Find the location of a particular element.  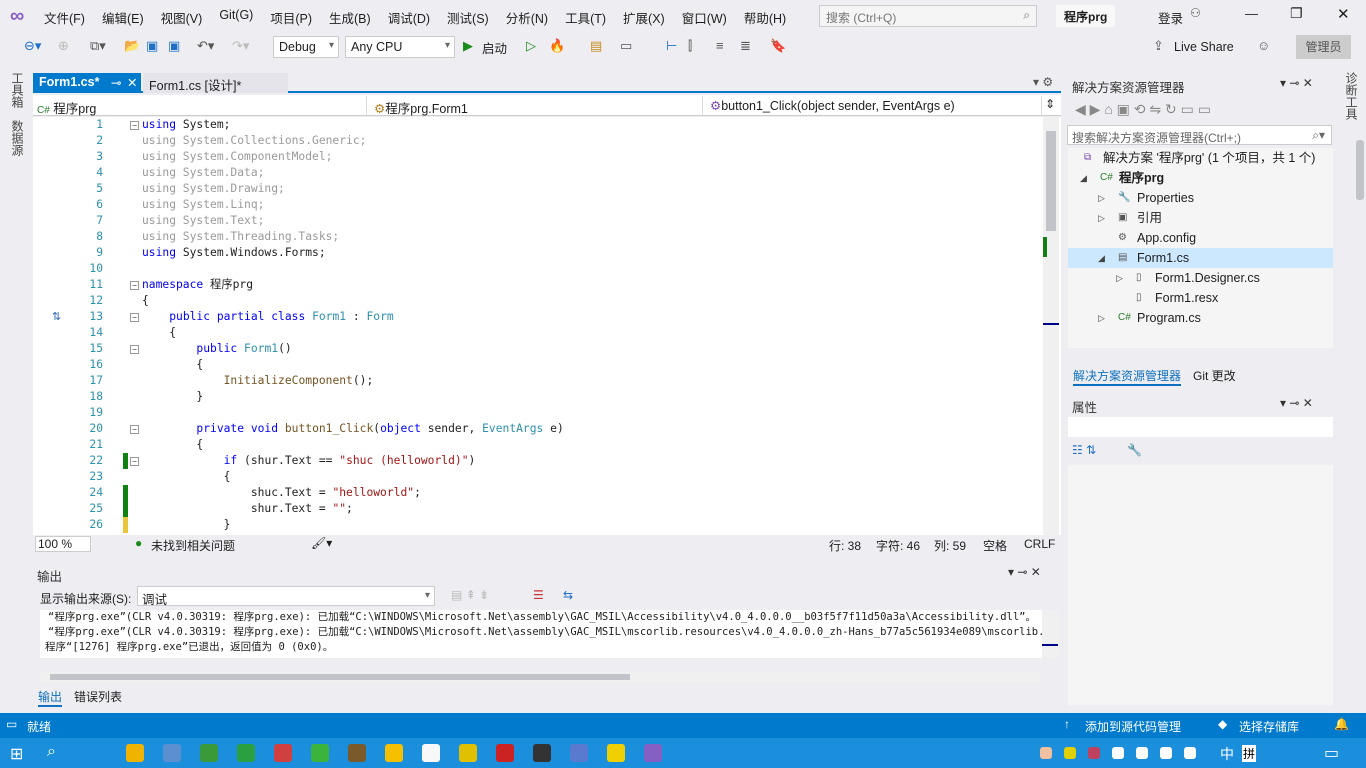

data-sources-tab: 数据源 is located at coordinates (17, 138).